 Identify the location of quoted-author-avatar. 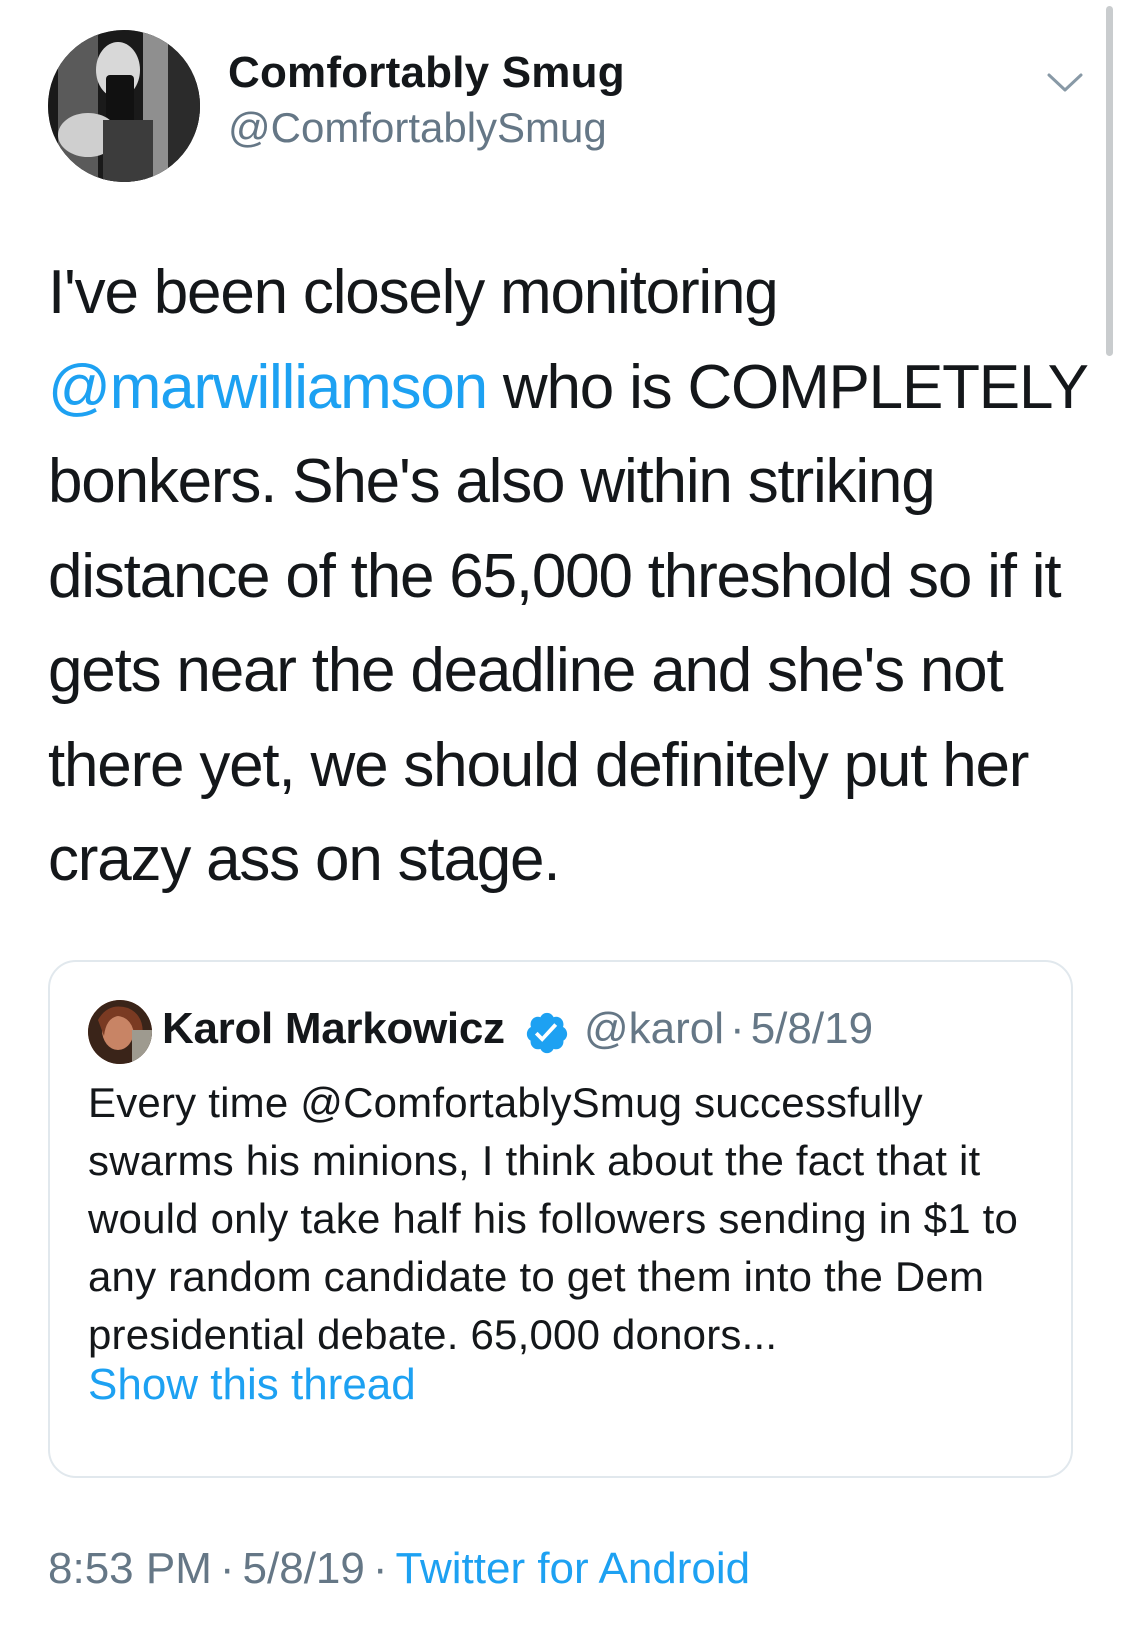
(120, 1032).